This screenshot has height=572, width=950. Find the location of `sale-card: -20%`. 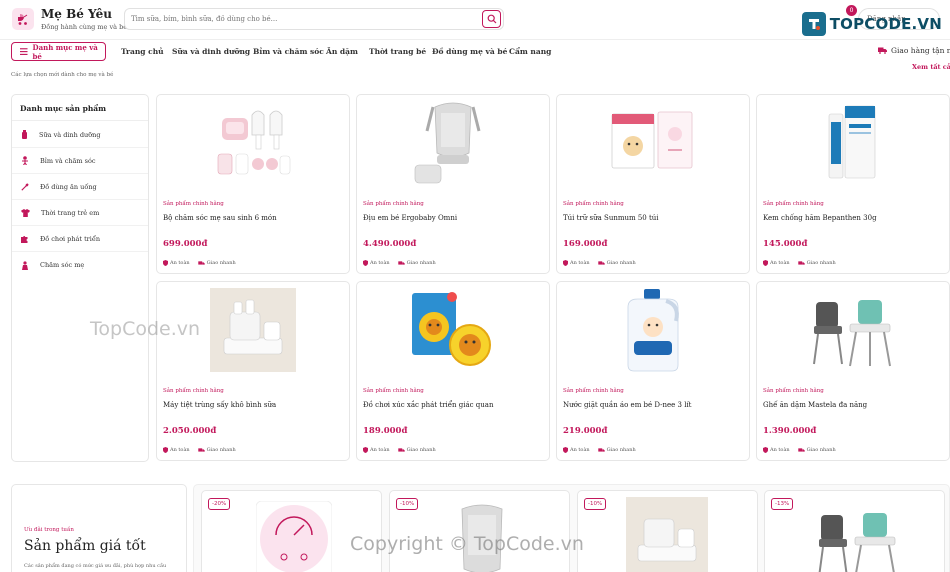

sale-card: -20% is located at coordinates (291, 531).